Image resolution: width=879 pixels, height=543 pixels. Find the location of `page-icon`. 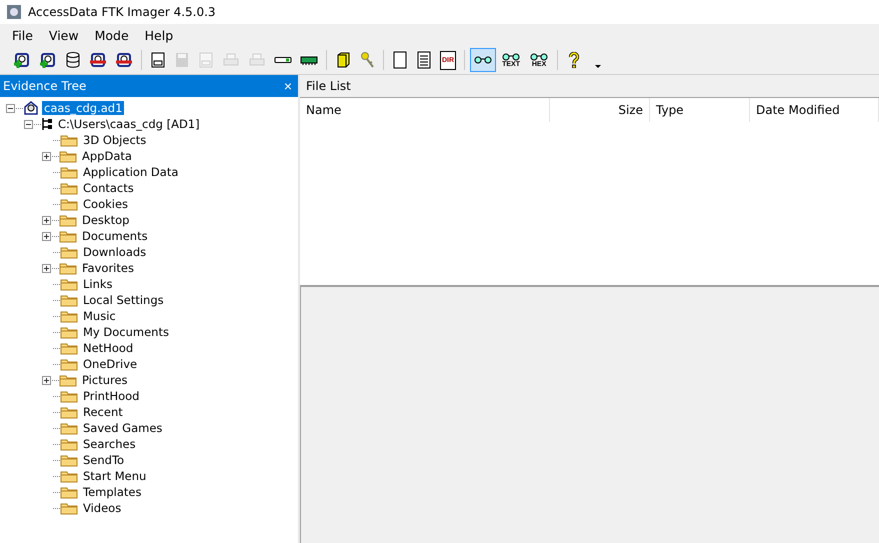

page-icon is located at coordinates (400, 60).